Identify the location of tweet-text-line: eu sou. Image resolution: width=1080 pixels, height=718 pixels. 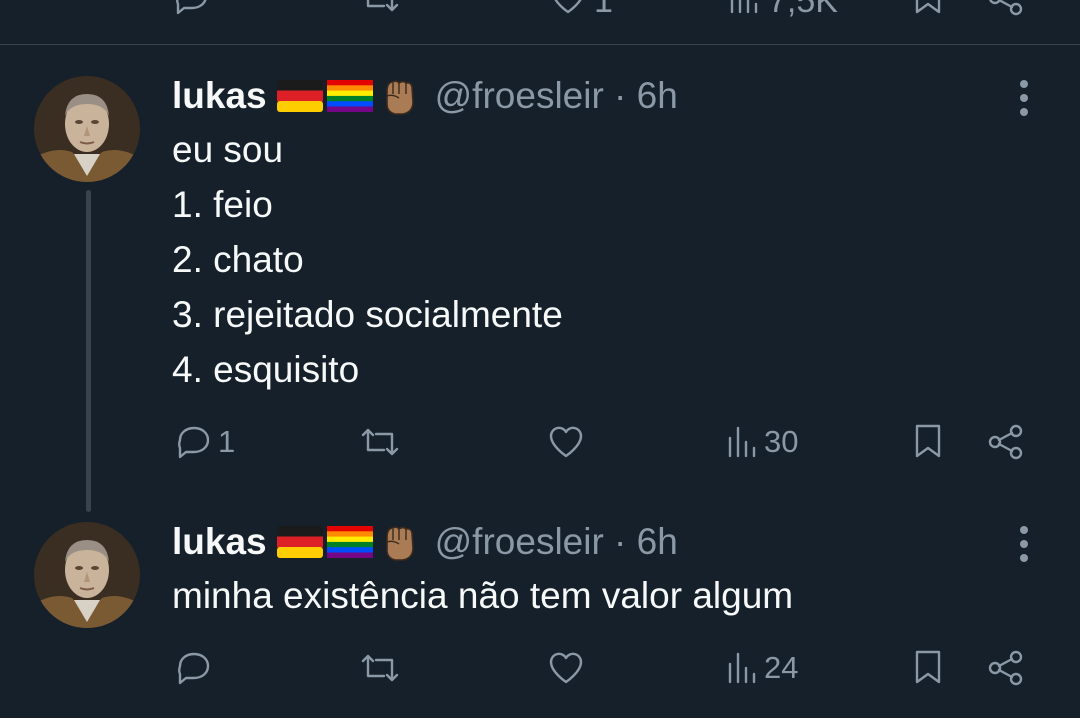
(228, 149).